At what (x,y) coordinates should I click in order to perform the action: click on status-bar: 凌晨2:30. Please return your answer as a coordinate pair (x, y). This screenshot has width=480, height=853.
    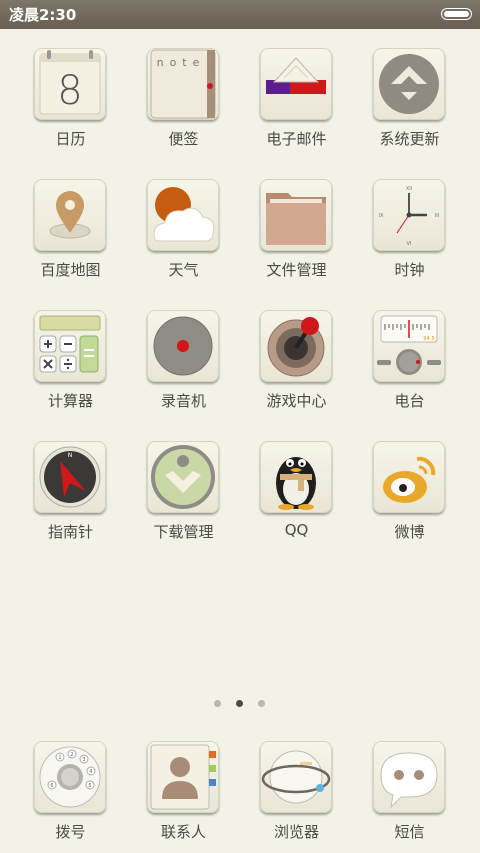
    Looking at the image, I should click on (240, 14).